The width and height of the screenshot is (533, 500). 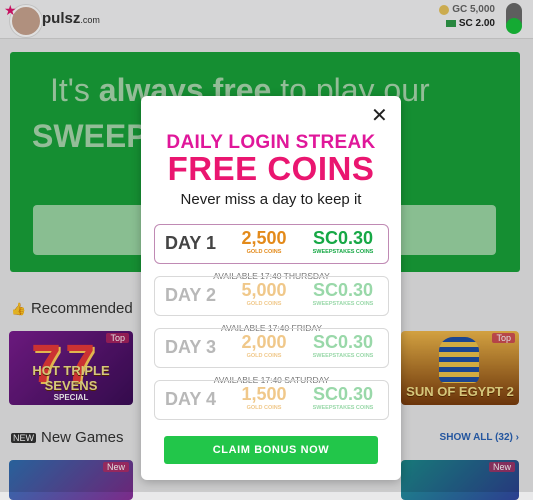 I want to click on modal-headline: FREE COINS, so click(x=271, y=168).